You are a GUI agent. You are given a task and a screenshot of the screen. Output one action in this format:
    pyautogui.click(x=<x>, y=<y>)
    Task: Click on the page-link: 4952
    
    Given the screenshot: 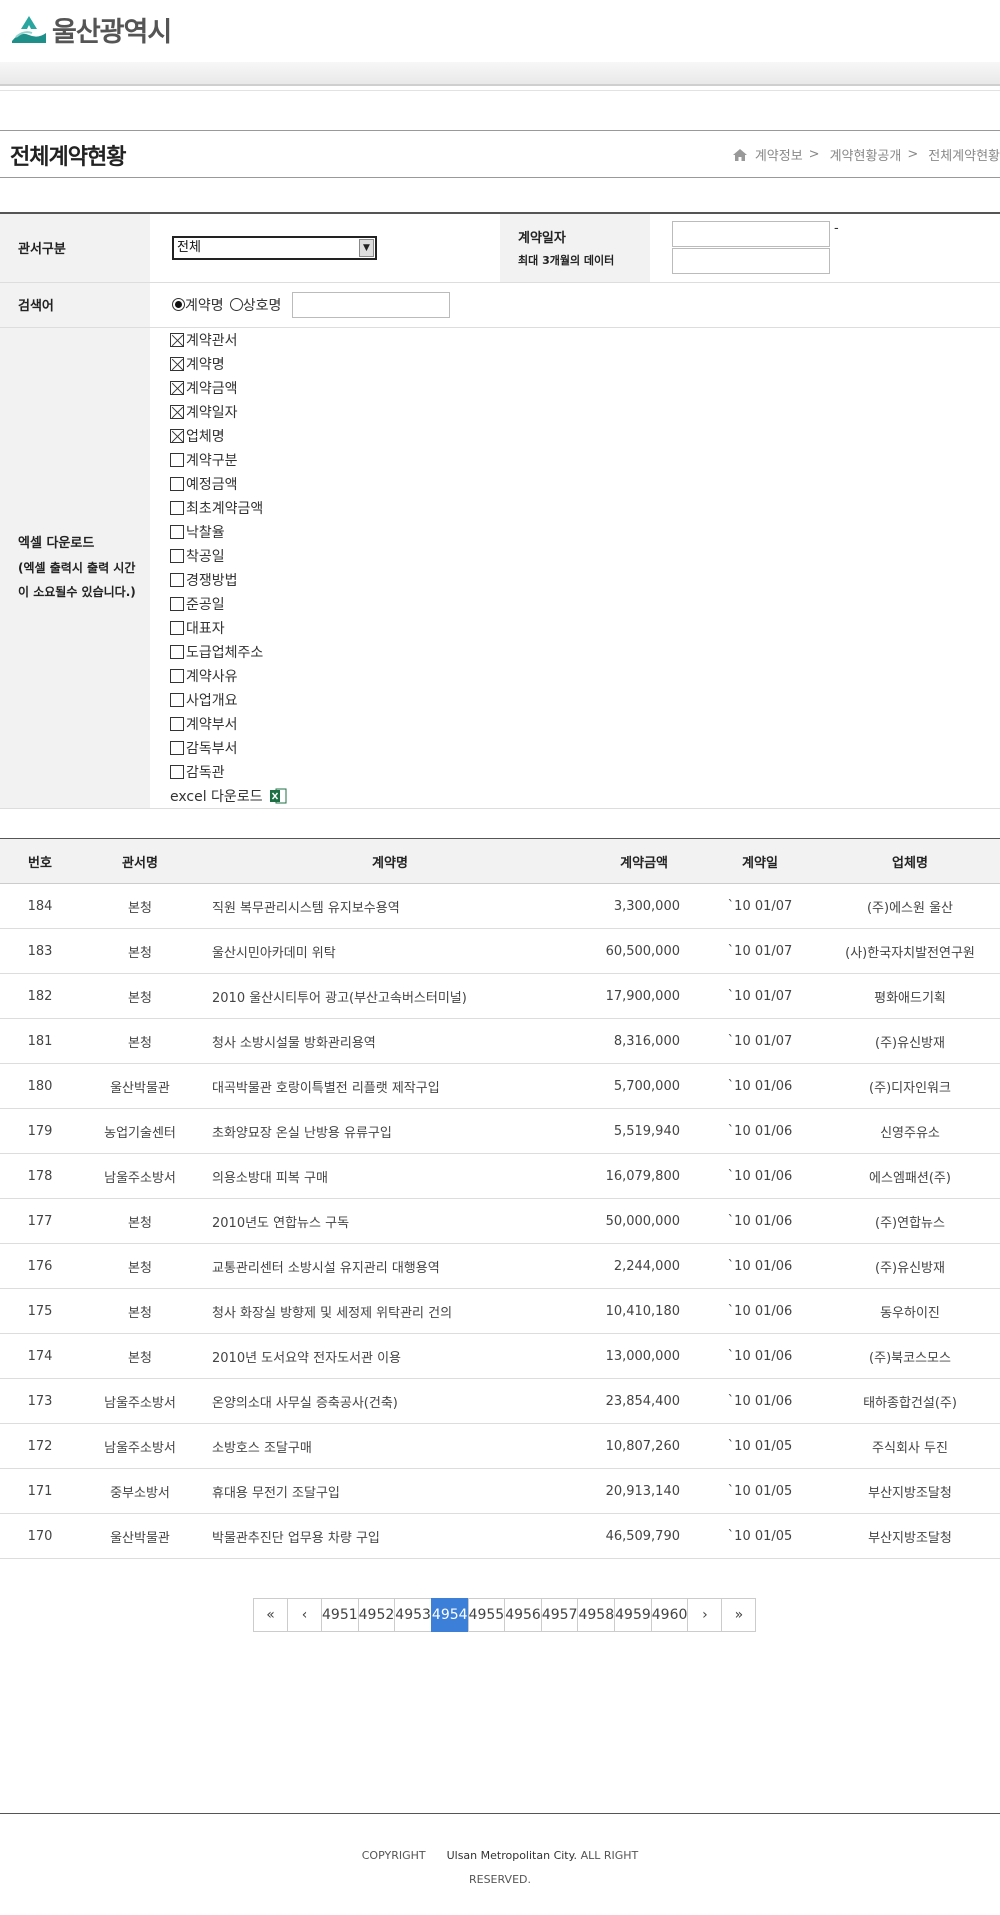 What is the action you would take?
    pyautogui.click(x=376, y=1615)
    